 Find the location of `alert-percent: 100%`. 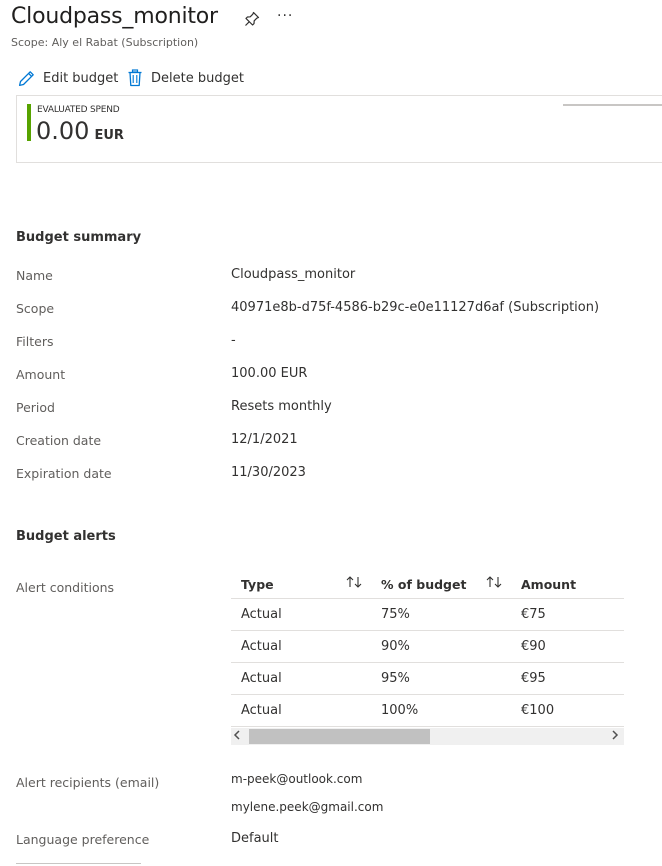

alert-percent: 100% is located at coordinates (400, 710).